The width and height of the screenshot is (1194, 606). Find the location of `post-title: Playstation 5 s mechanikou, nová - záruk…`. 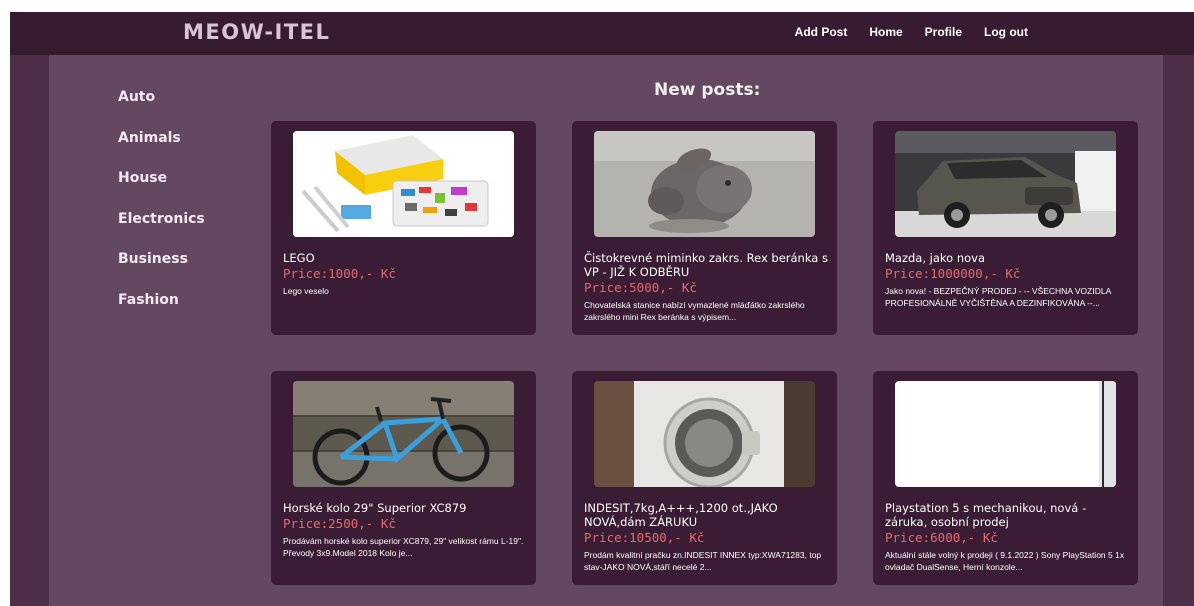

post-title: Playstation 5 s mechanikou, nová - záruk… is located at coordinates (1007, 515).